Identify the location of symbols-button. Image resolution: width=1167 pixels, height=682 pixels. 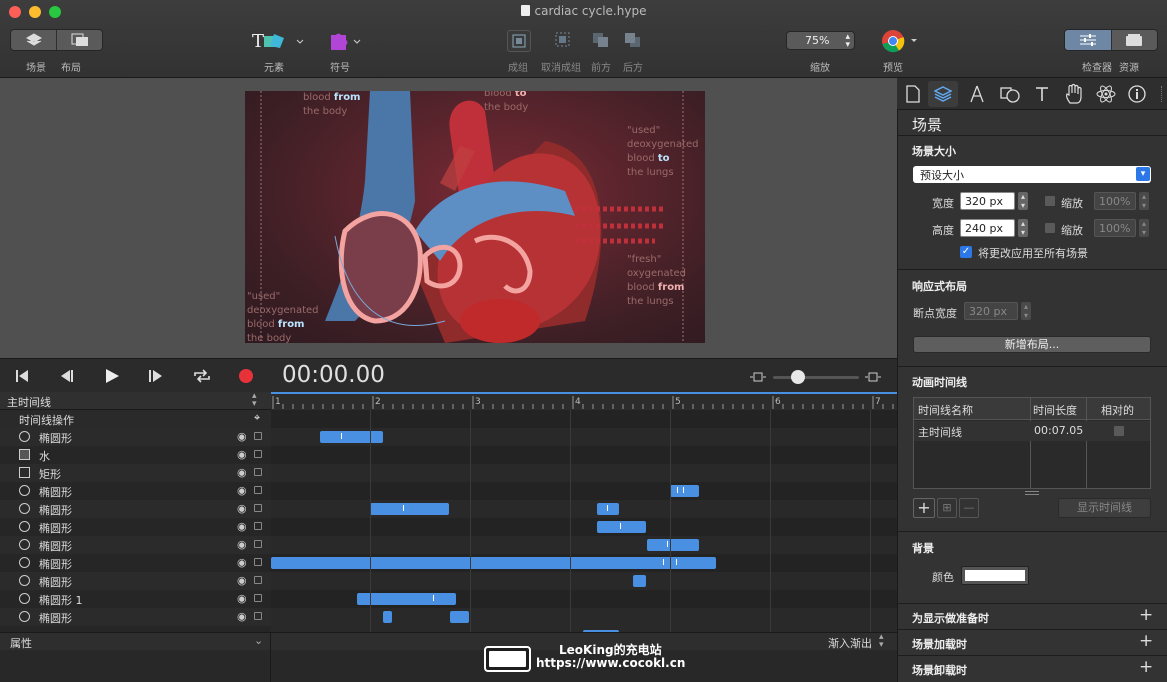
(346, 41).